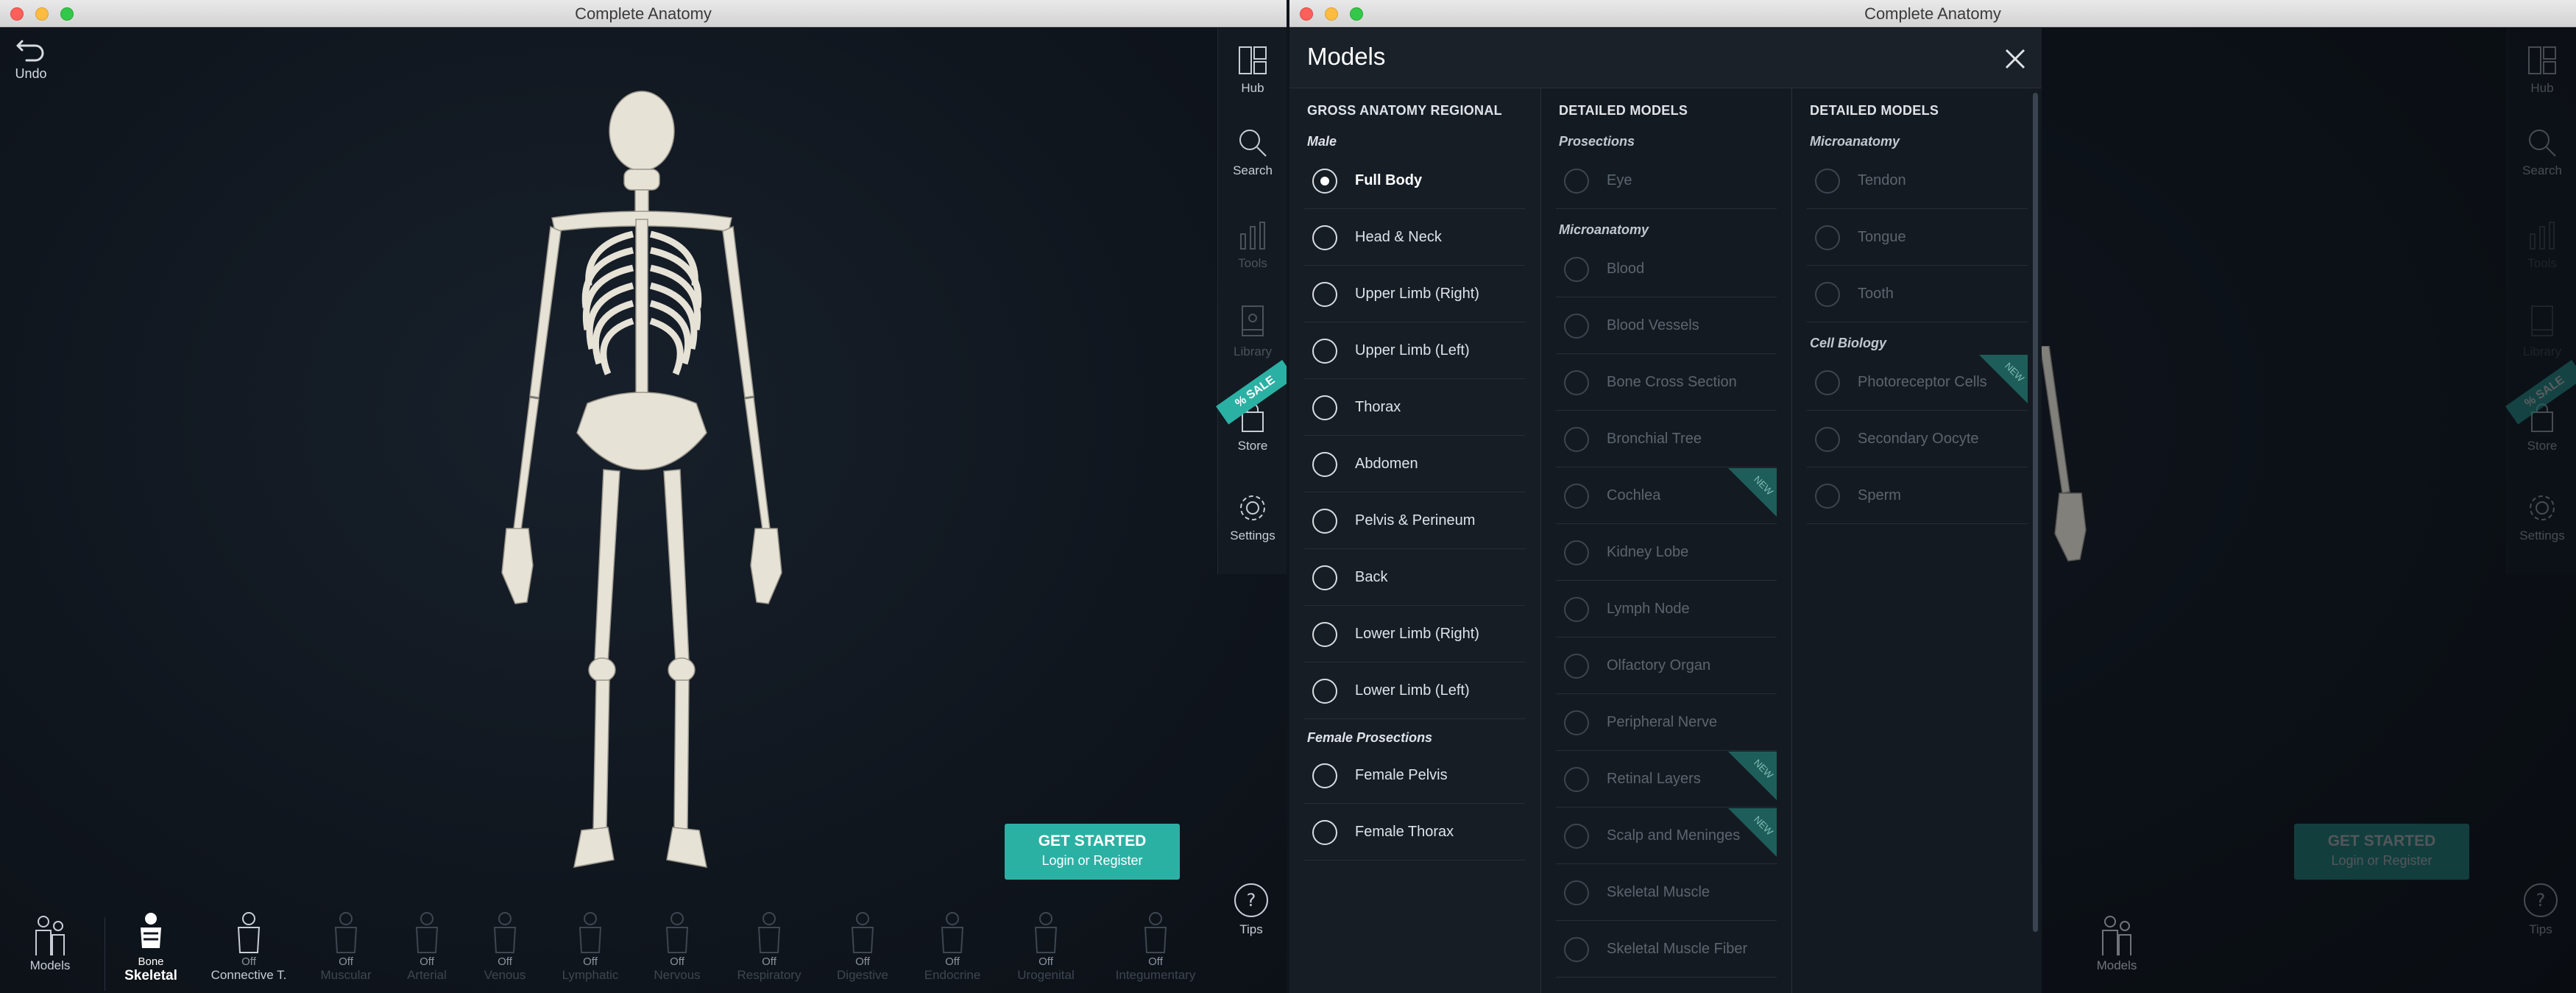  What do you see at coordinates (427, 947) in the screenshot?
I see `arterial-system-button: Off Arterial` at bounding box center [427, 947].